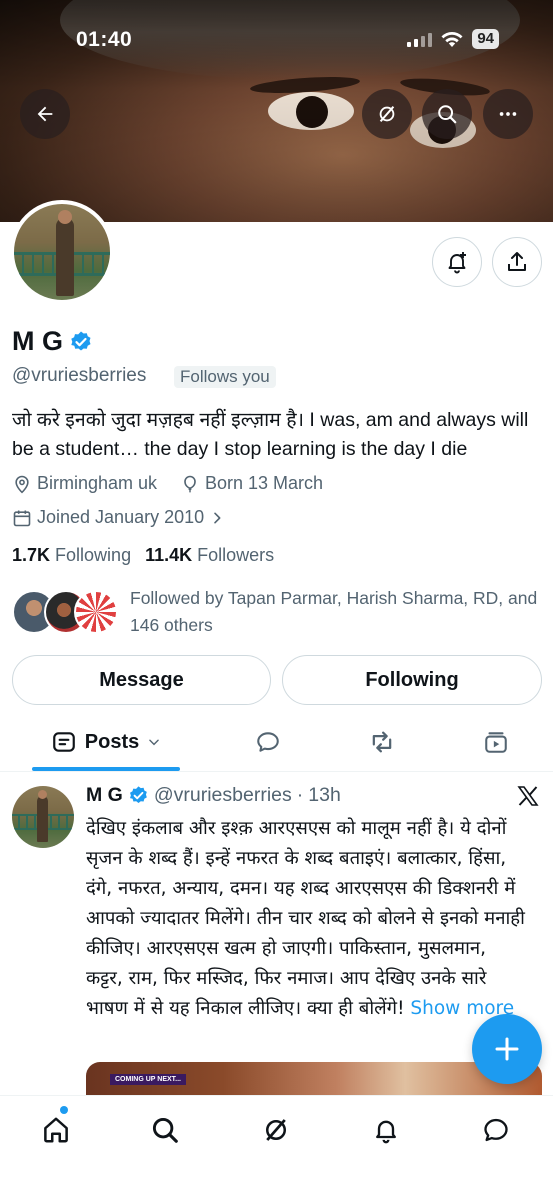 This screenshot has height=1200, width=553. I want to click on wifi-icon, so click(452, 39).